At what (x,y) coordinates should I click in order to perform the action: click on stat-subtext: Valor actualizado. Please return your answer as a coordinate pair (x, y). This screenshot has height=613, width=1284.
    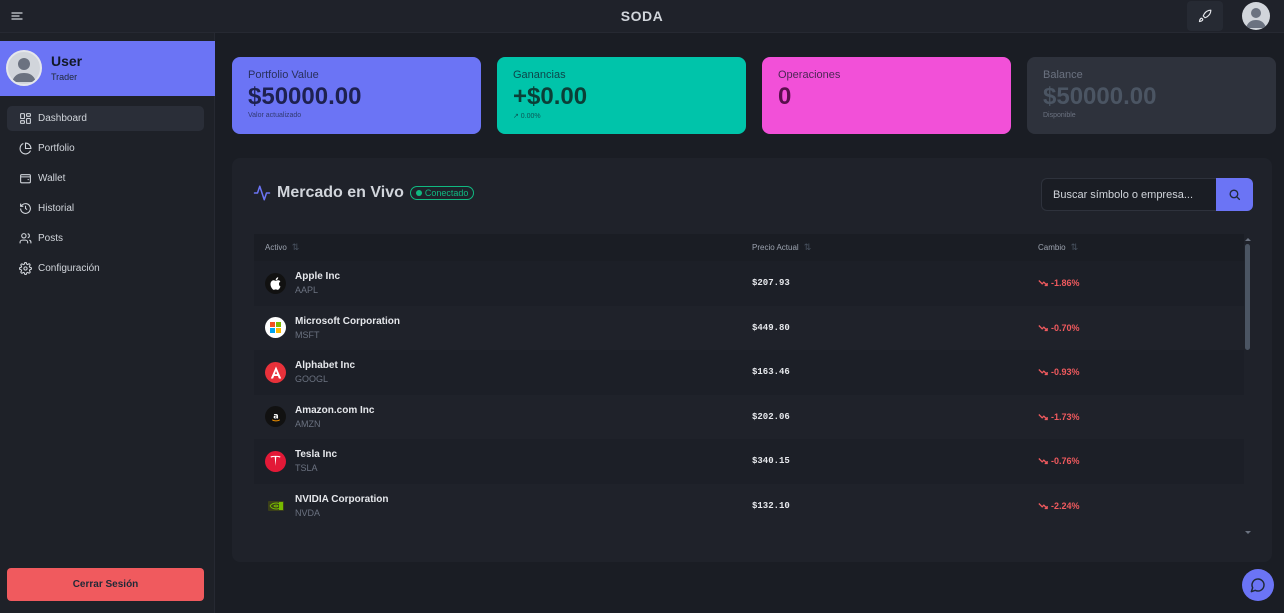
    Looking at the image, I should click on (275, 115).